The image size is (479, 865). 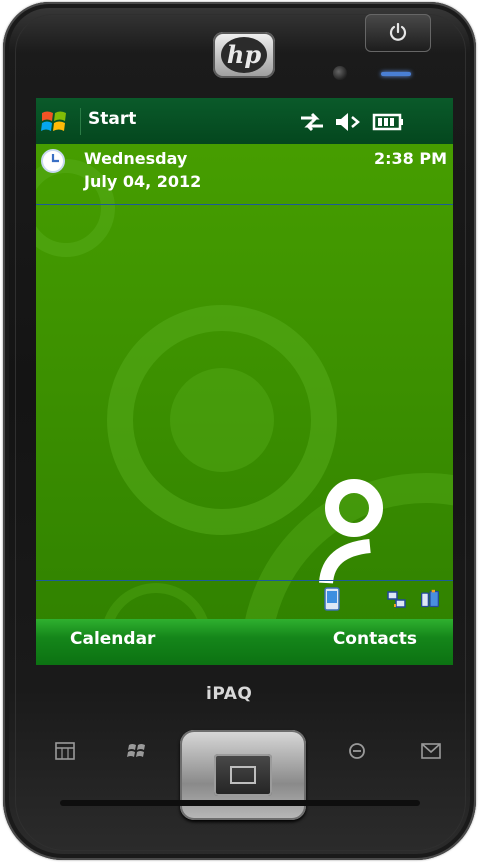 I want to click on clock-icon, so click(x=53, y=161).